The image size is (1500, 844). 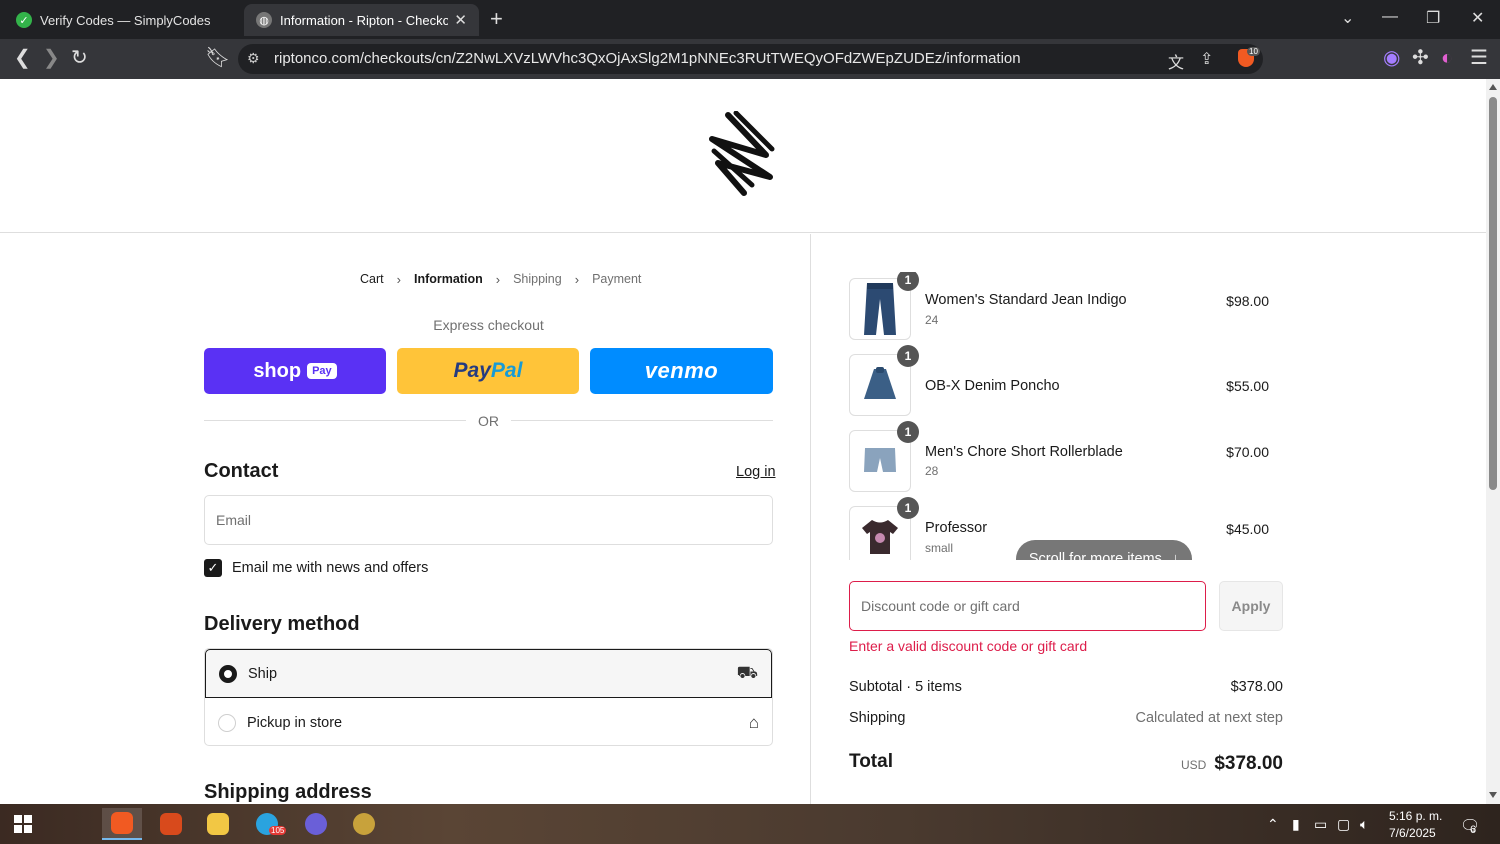 What do you see at coordinates (932, 471) in the screenshot?
I see `item-variant: 28` at bounding box center [932, 471].